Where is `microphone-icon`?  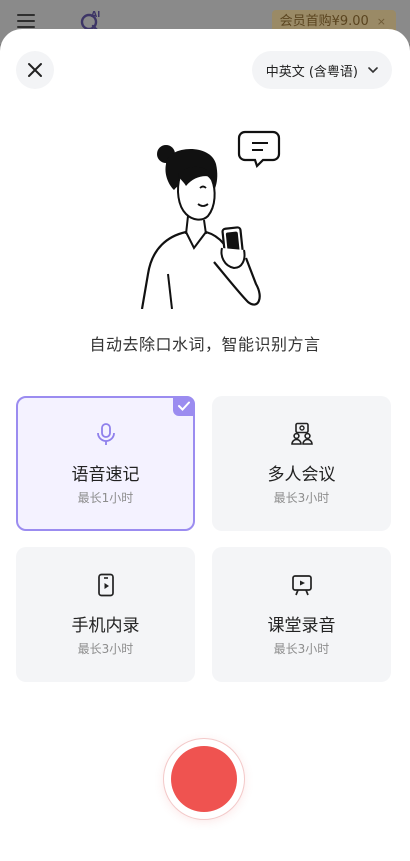
microphone-icon is located at coordinates (105, 434).